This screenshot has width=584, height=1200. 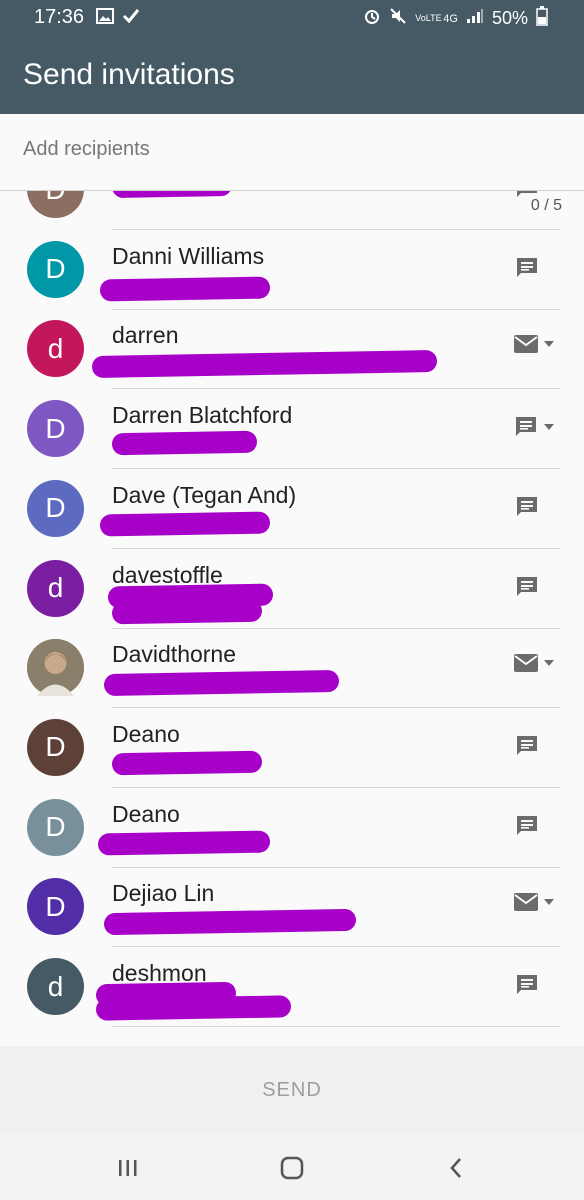 What do you see at coordinates (118, 18) in the screenshot?
I see `notification-icons` at bounding box center [118, 18].